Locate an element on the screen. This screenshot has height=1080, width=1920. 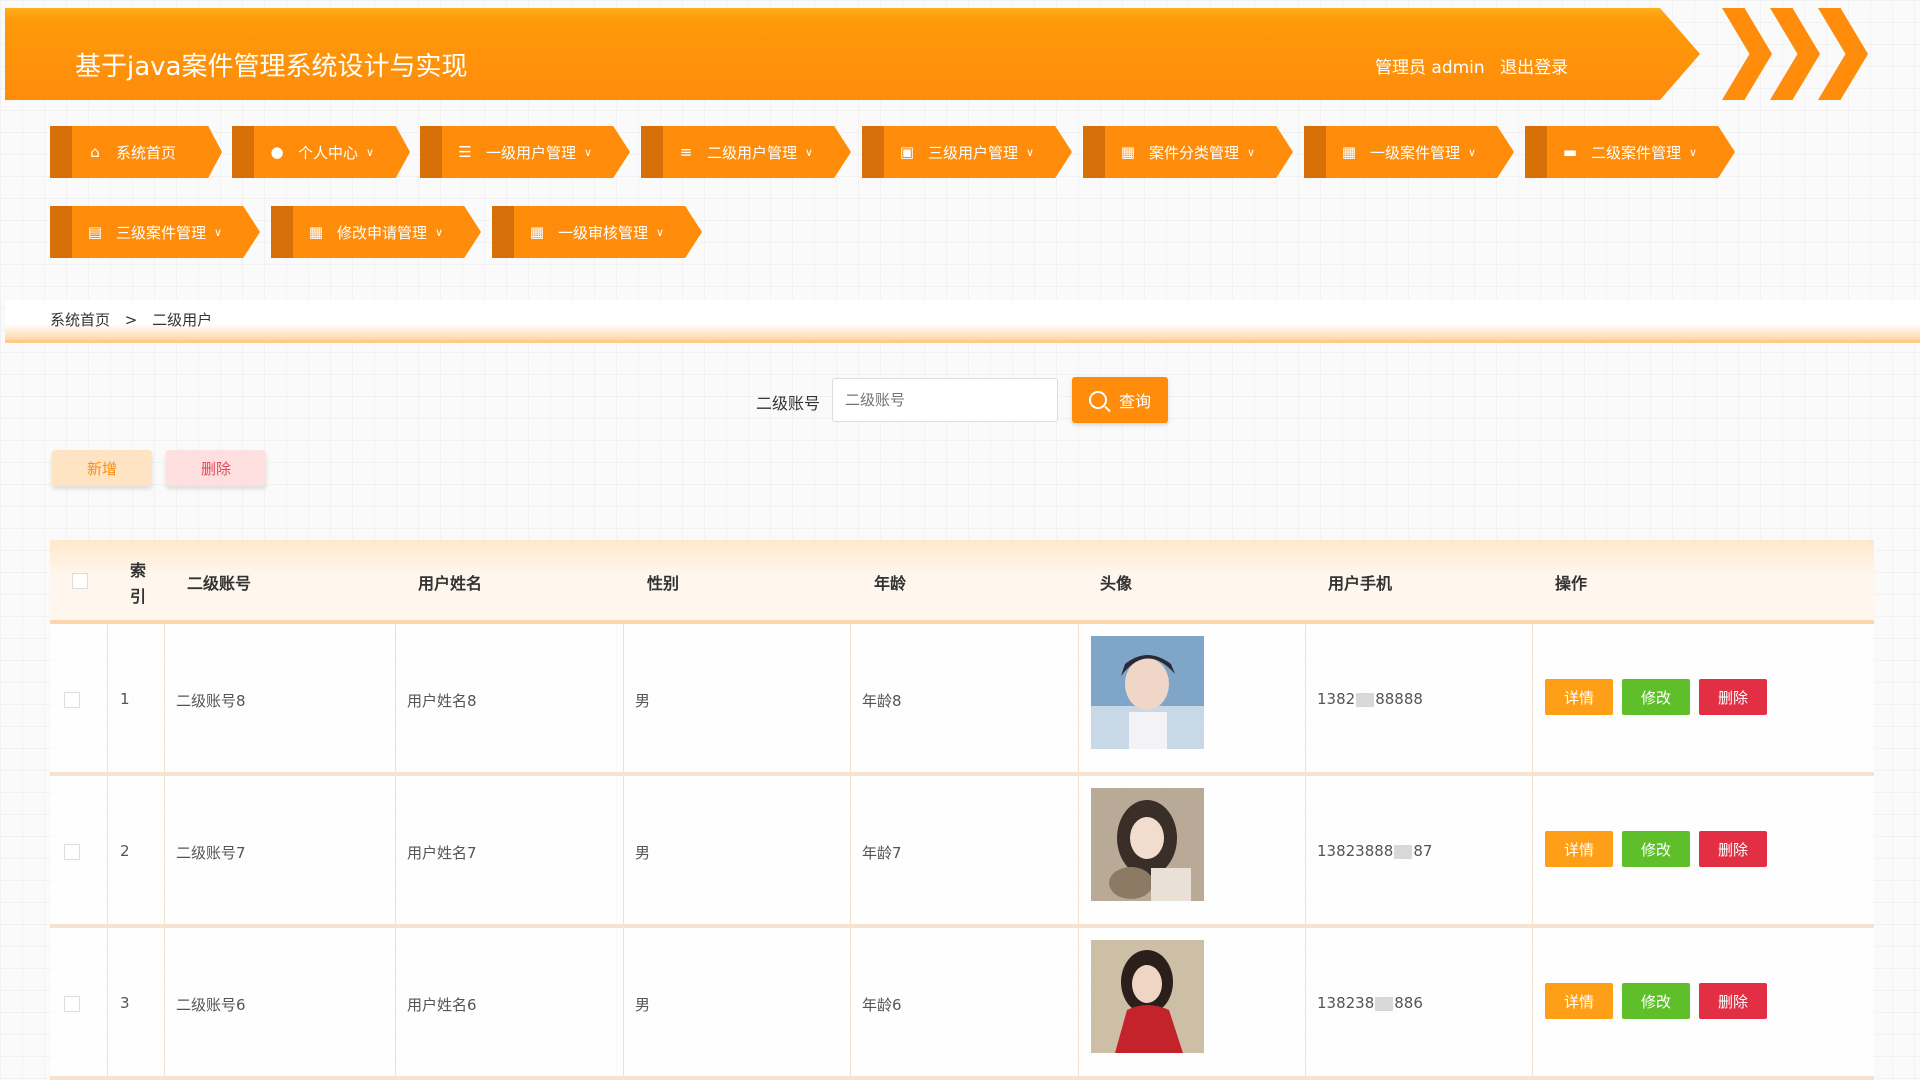
search-label: 二级账号 is located at coordinates (788, 403).